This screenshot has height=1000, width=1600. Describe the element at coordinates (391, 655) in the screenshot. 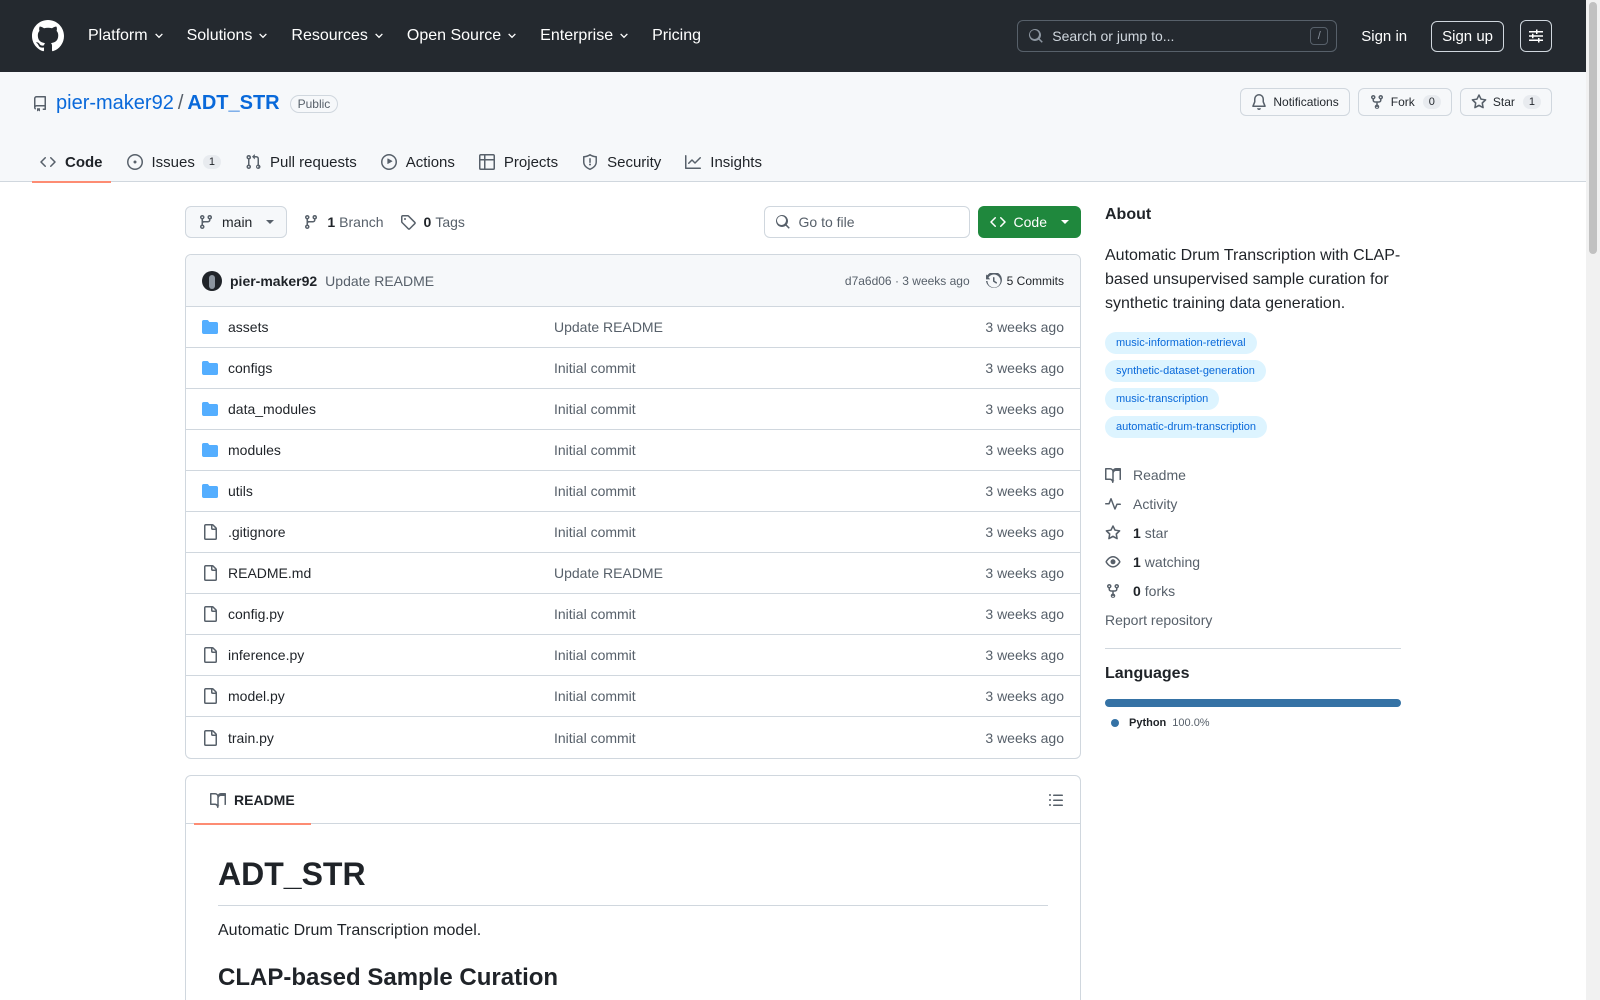

I see `file-name-link: inference.py` at that location.